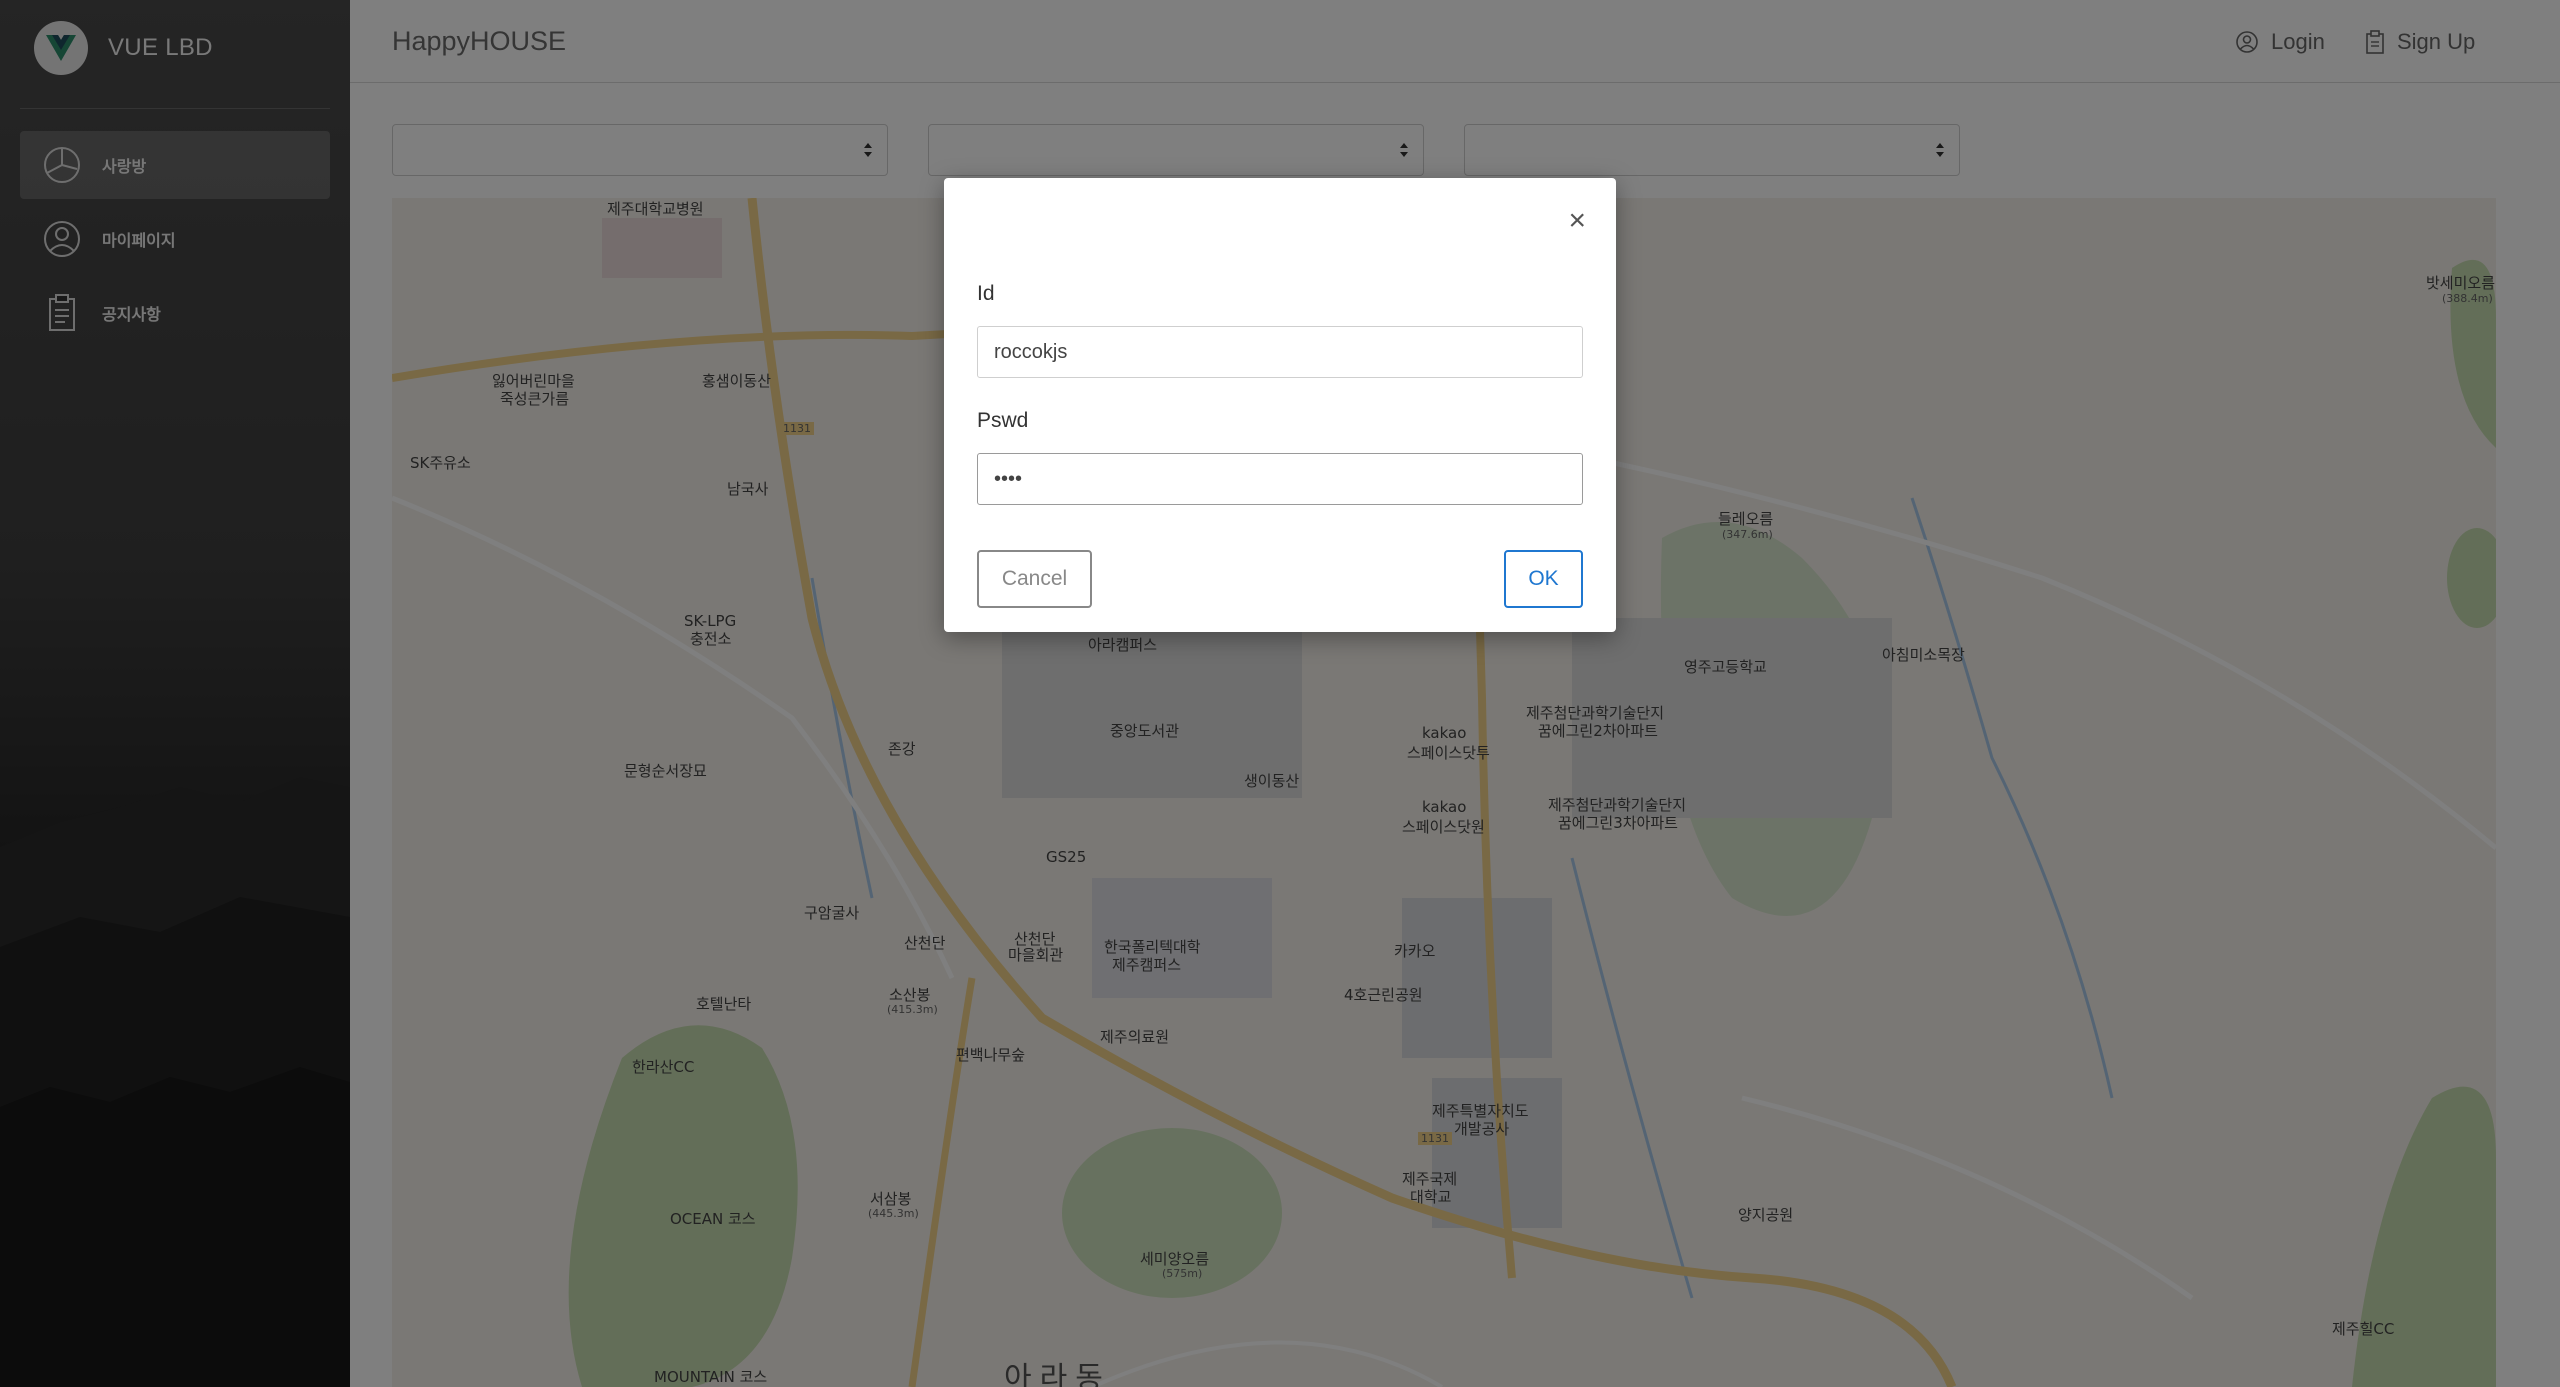 The height and width of the screenshot is (1387, 2560). What do you see at coordinates (1034, 579) in the screenshot?
I see `cancel-button: Cancel` at bounding box center [1034, 579].